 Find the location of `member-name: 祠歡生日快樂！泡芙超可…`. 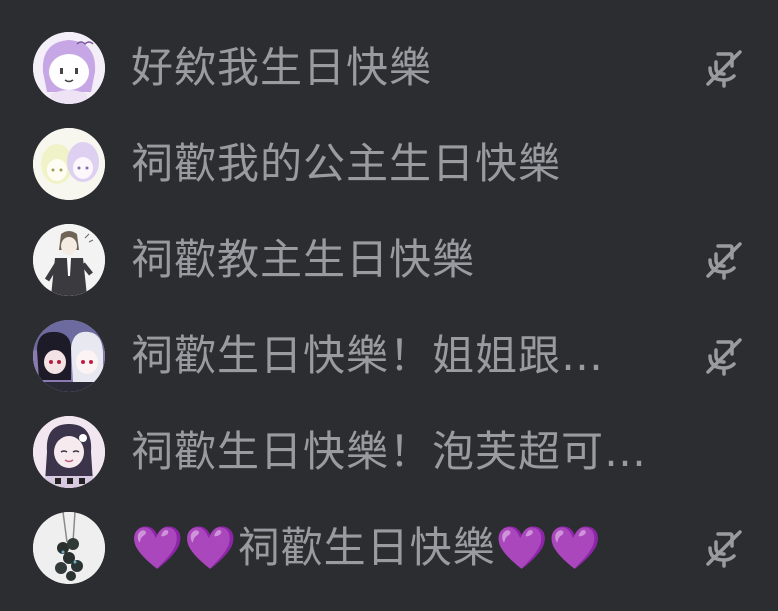

member-name: 祠歡生日快樂！泡芙超可… is located at coordinates (389, 451).